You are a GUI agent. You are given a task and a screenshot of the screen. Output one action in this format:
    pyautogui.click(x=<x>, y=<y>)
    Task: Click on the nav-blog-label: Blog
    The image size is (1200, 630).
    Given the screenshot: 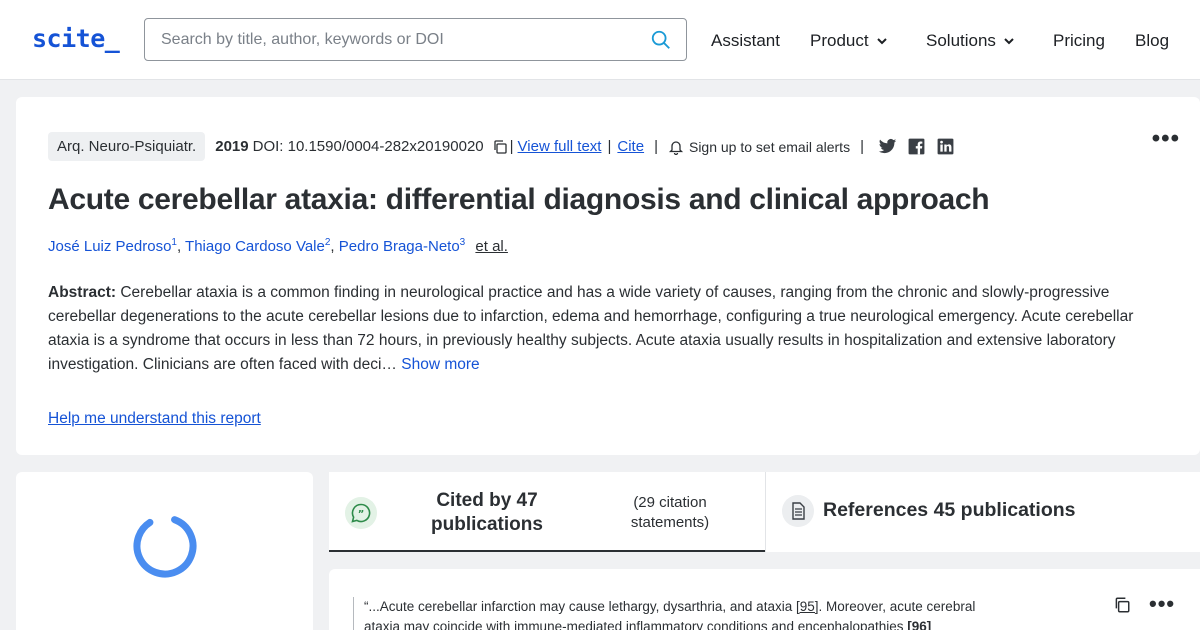 What is the action you would take?
    pyautogui.click(x=1152, y=40)
    